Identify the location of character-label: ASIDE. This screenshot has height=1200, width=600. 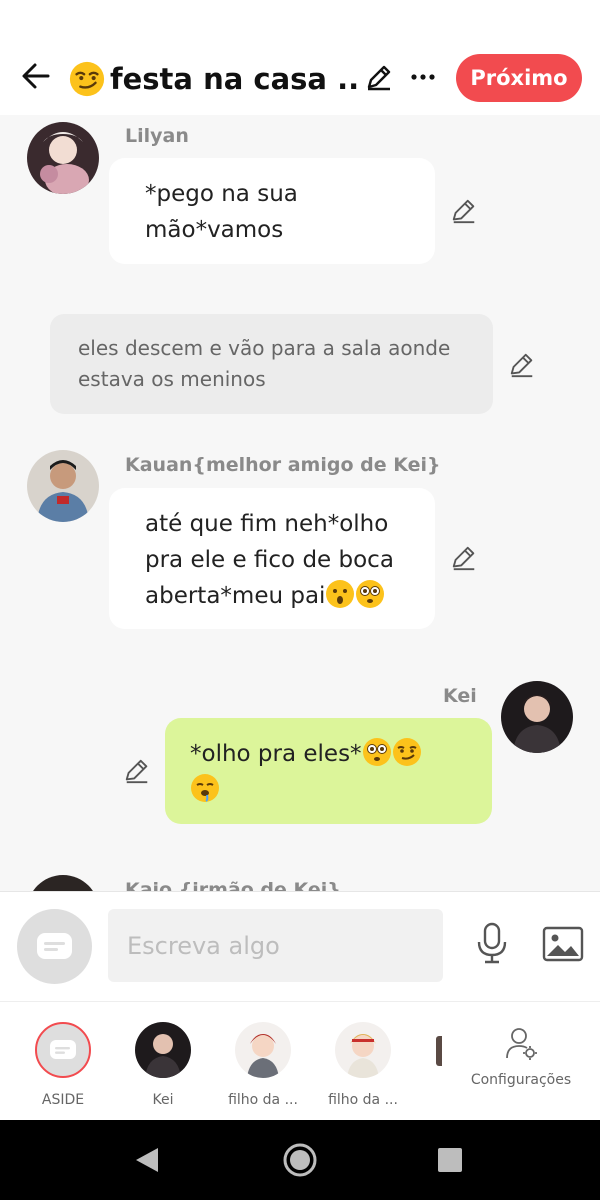
(63, 1100).